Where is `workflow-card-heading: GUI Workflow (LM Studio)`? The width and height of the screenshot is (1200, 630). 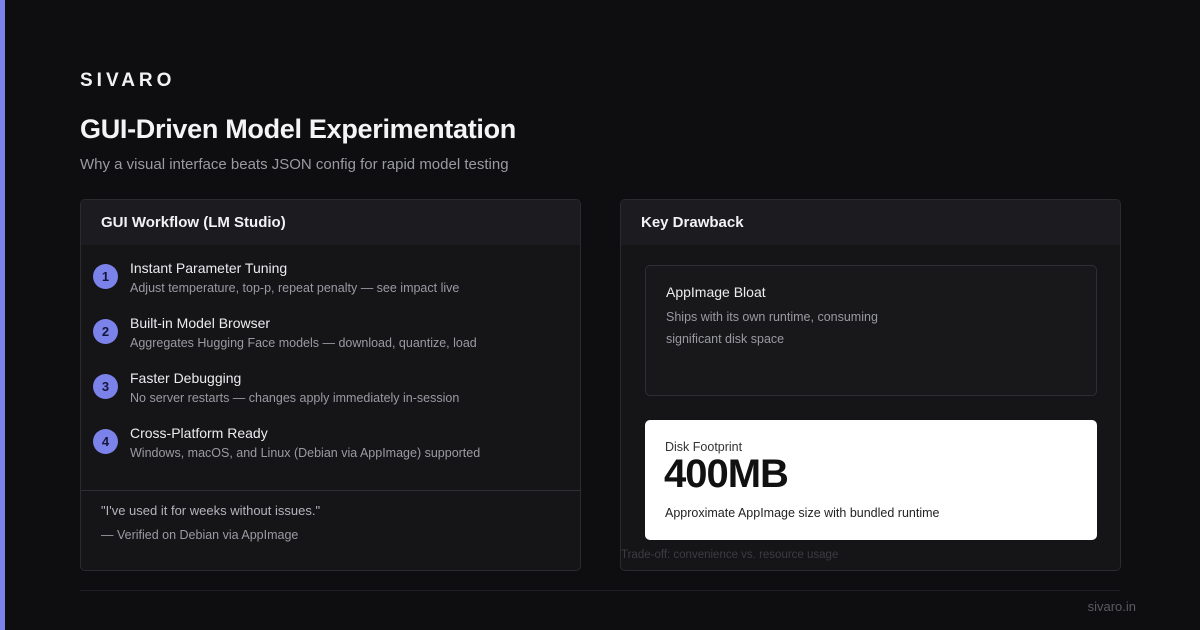 workflow-card-heading: GUI Workflow (LM Studio) is located at coordinates (330, 222).